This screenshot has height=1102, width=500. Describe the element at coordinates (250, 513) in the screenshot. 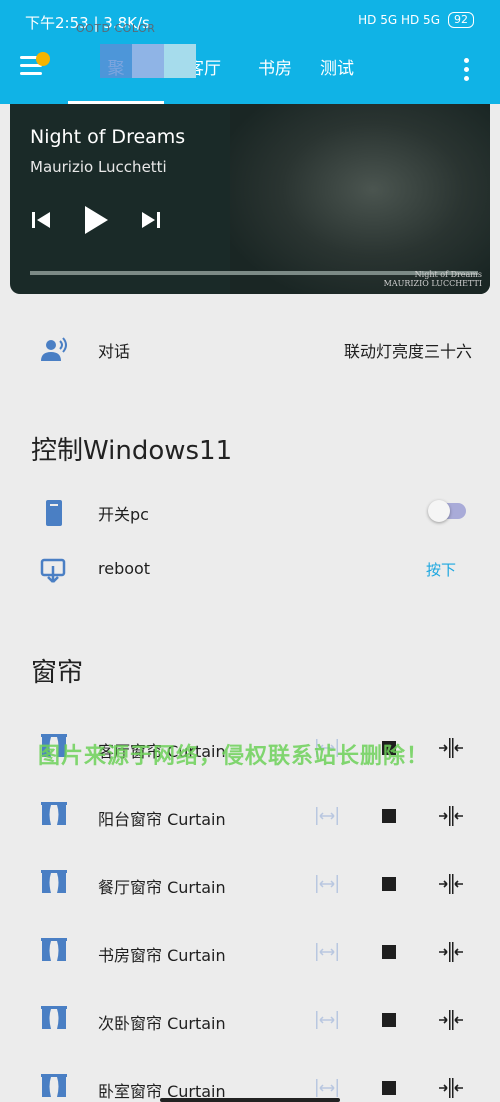

I see `pc-switch-row: 开关pc` at that location.